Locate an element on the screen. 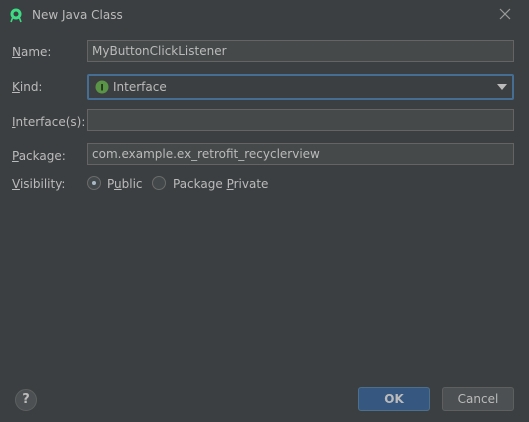 Image resolution: width=529 pixels, height=422 pixels. package-private-radio is located at coordinates (159, 183).